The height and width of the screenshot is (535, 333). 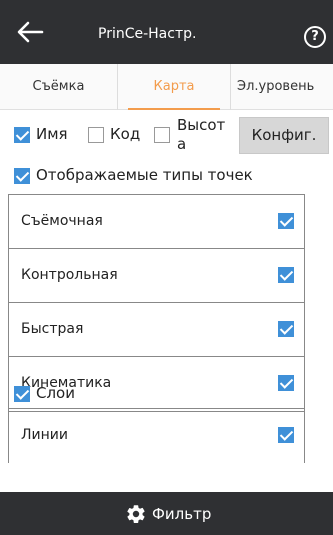 What do you see at coordinates (156, 276) in the screenshot?
I see `list-item: Контрольная` at bounding box center [156, 276].